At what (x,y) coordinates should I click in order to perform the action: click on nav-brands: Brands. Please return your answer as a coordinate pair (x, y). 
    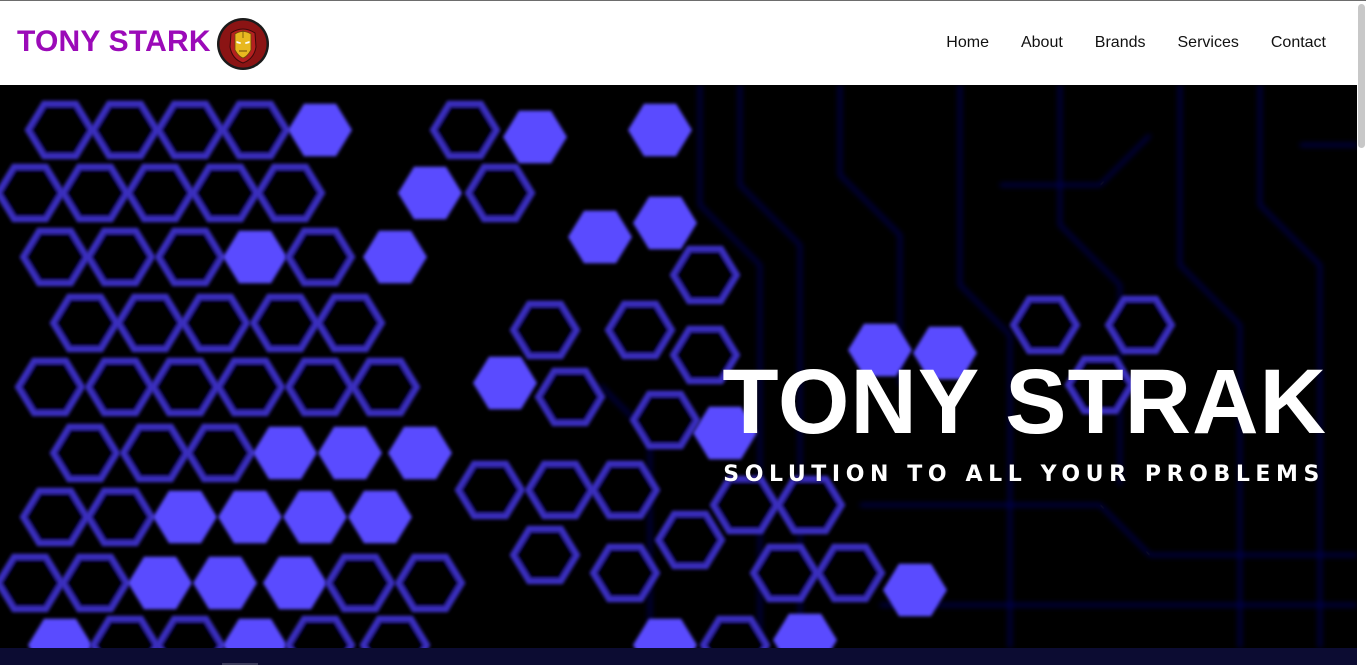
    Looking at the image, I should click on (1120, 43).